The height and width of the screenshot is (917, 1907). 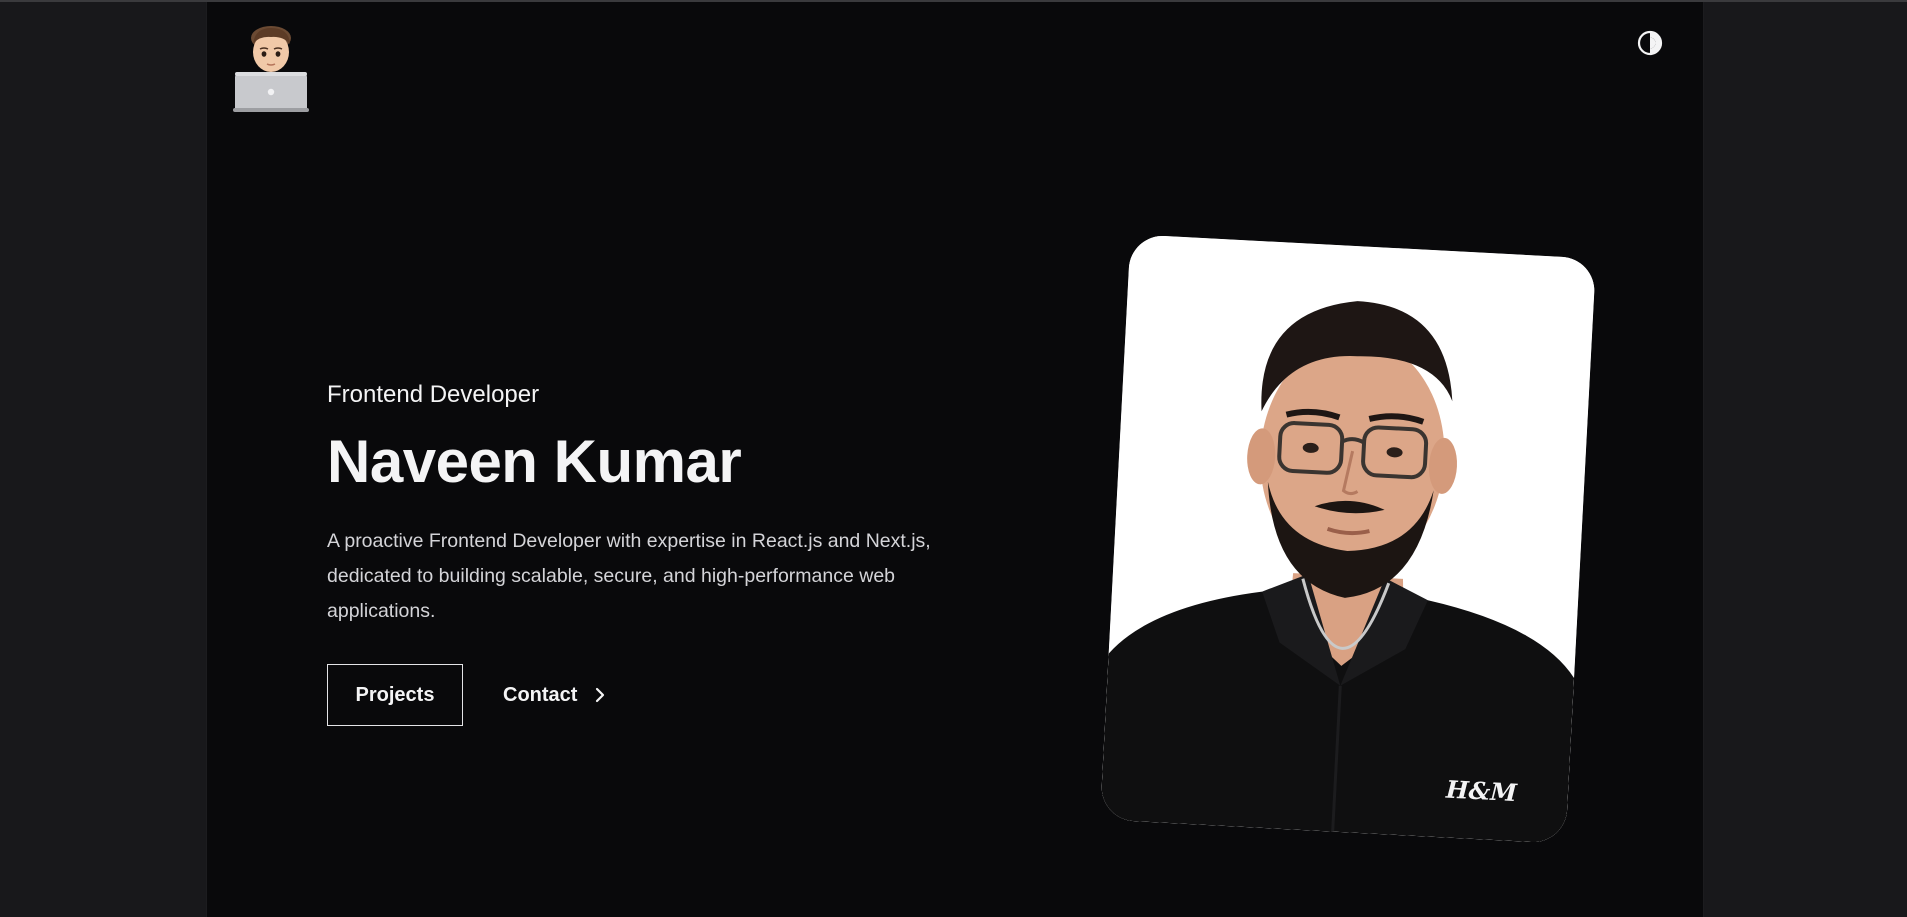 I want to click on contact-label: Contact, so click(x=540, y=694).